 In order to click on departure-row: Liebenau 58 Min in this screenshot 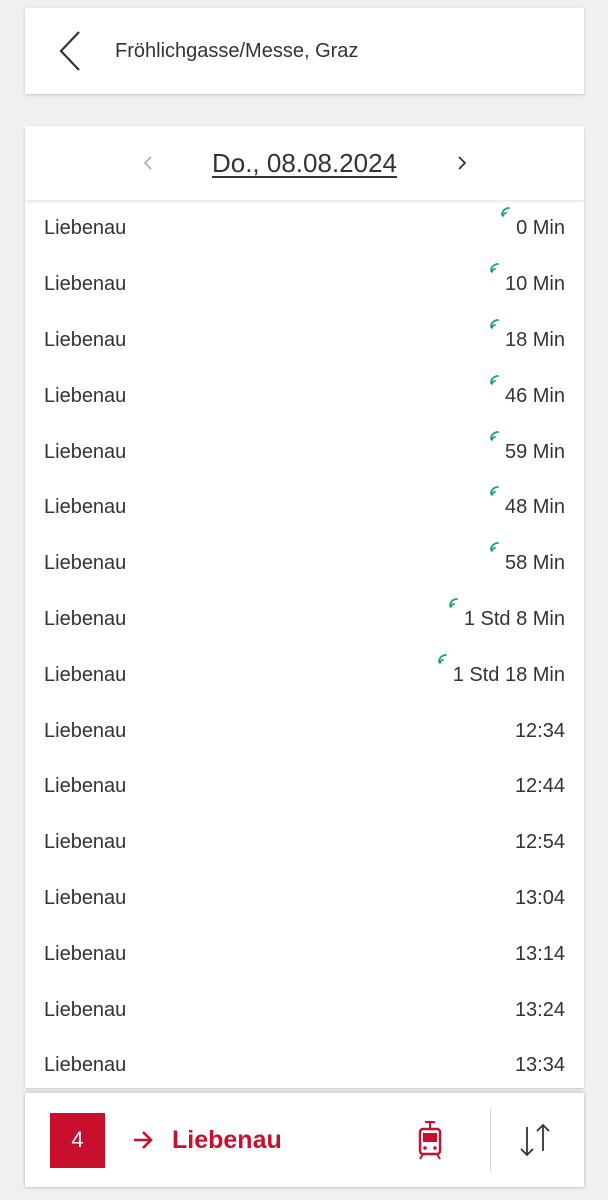, I will do `click(304, 564)`.